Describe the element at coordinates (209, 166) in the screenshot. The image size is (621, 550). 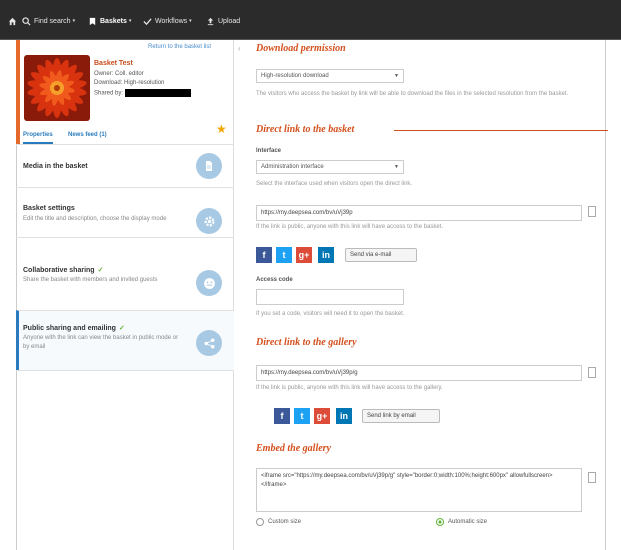
I see `document-icon` at that location.